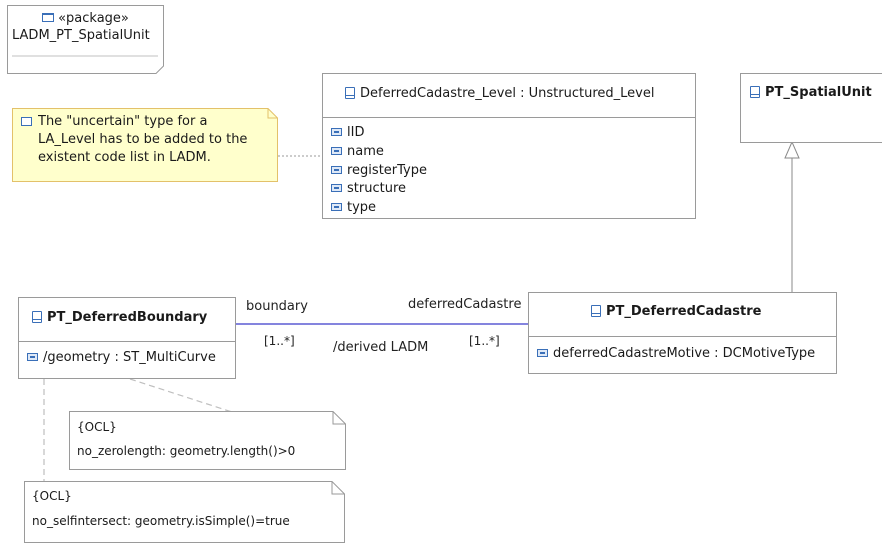  What do you see at coordinates (48, 17) in the screenshot?
I see `folder-icon` at bounding box center [48, 17].